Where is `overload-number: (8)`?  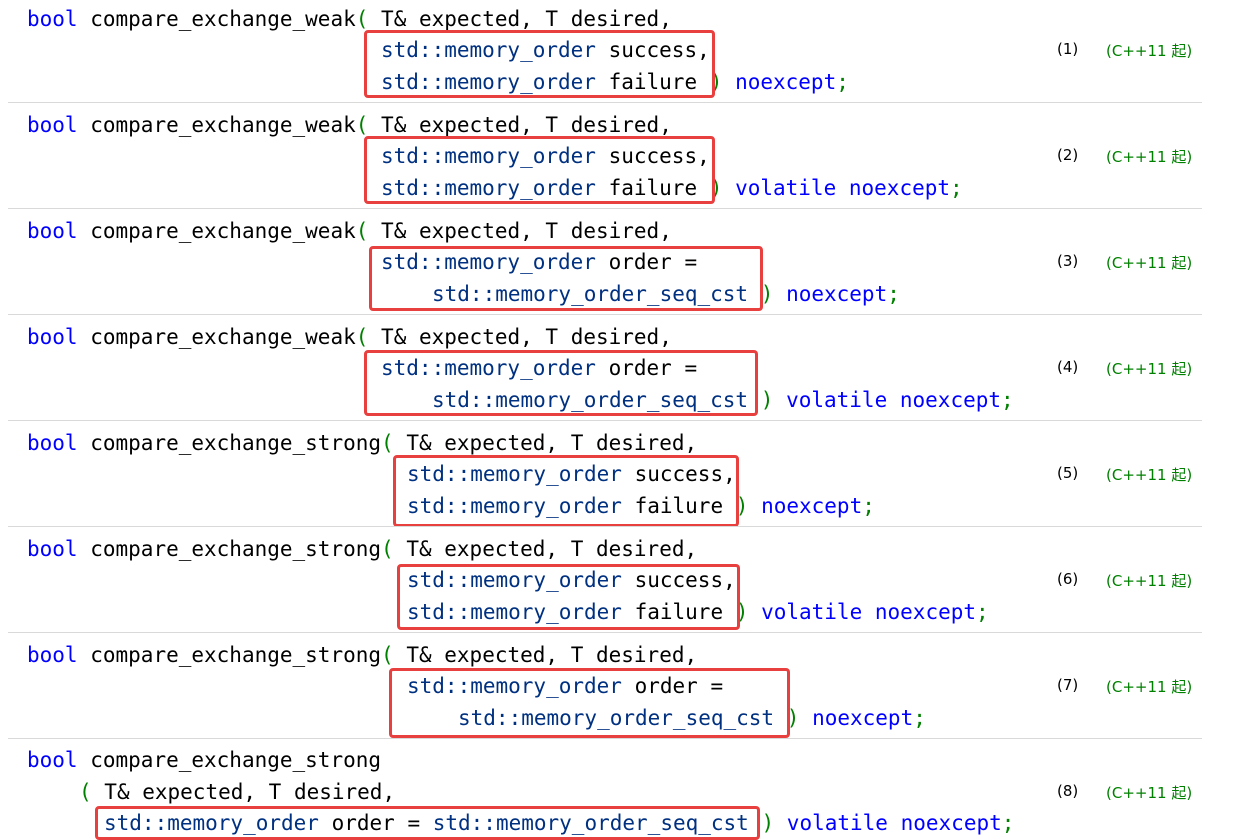 overload-number: (8) is located at coordinates (1068, 791).